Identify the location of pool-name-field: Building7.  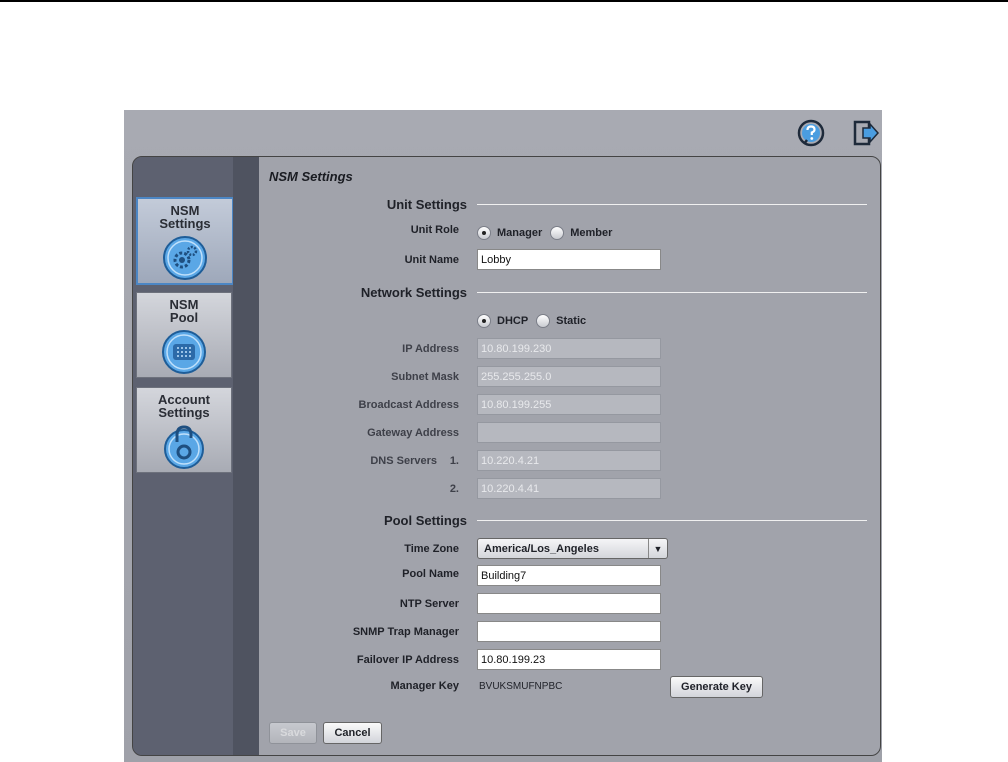
(569, 575).